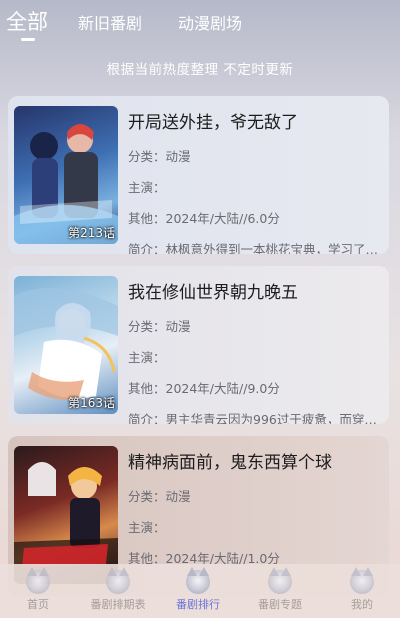 This screenshot has height=618, width=400. Describe the element at coordinates (91, 403) in the screenshot. I see `episode-count: 第163话` at that location.